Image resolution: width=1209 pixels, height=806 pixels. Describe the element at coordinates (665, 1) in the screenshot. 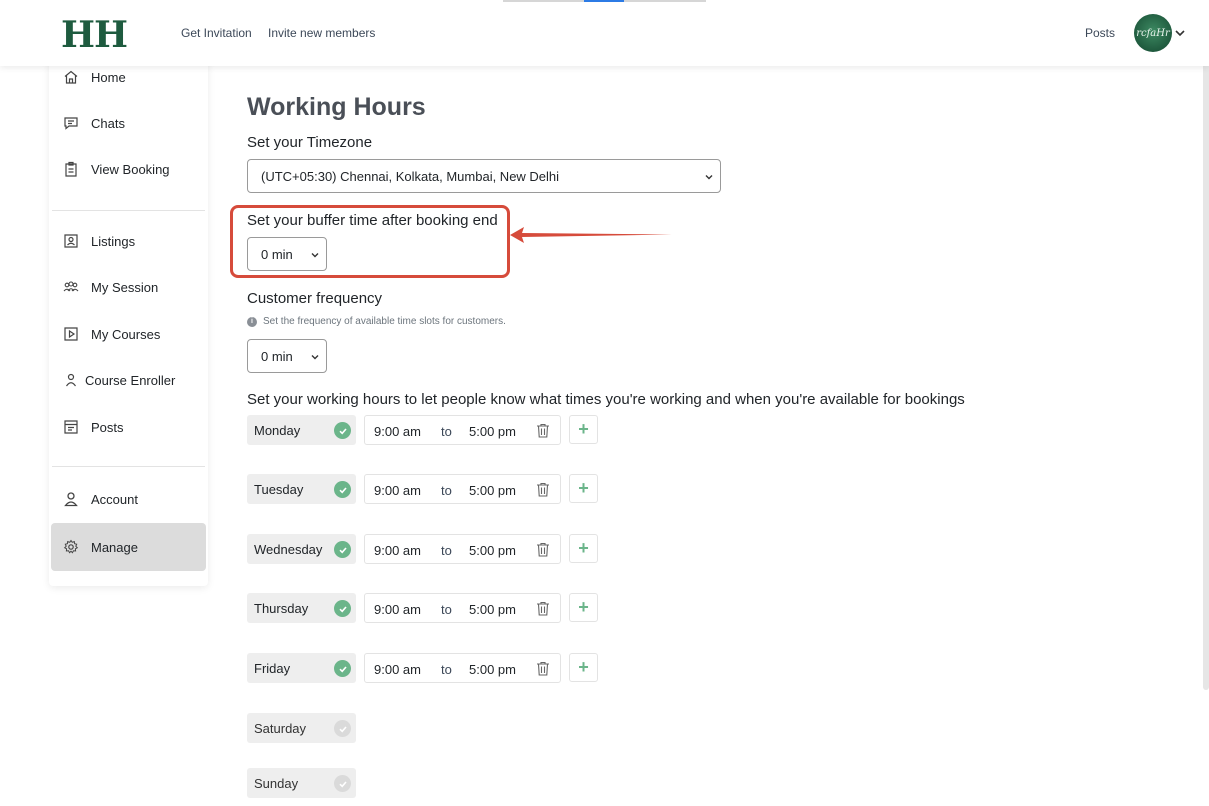

I see `tab-hint` at that location.